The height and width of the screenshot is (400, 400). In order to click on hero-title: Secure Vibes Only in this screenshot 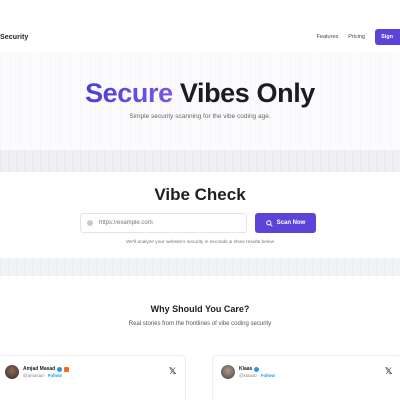, I will do `click(200, 93)`.